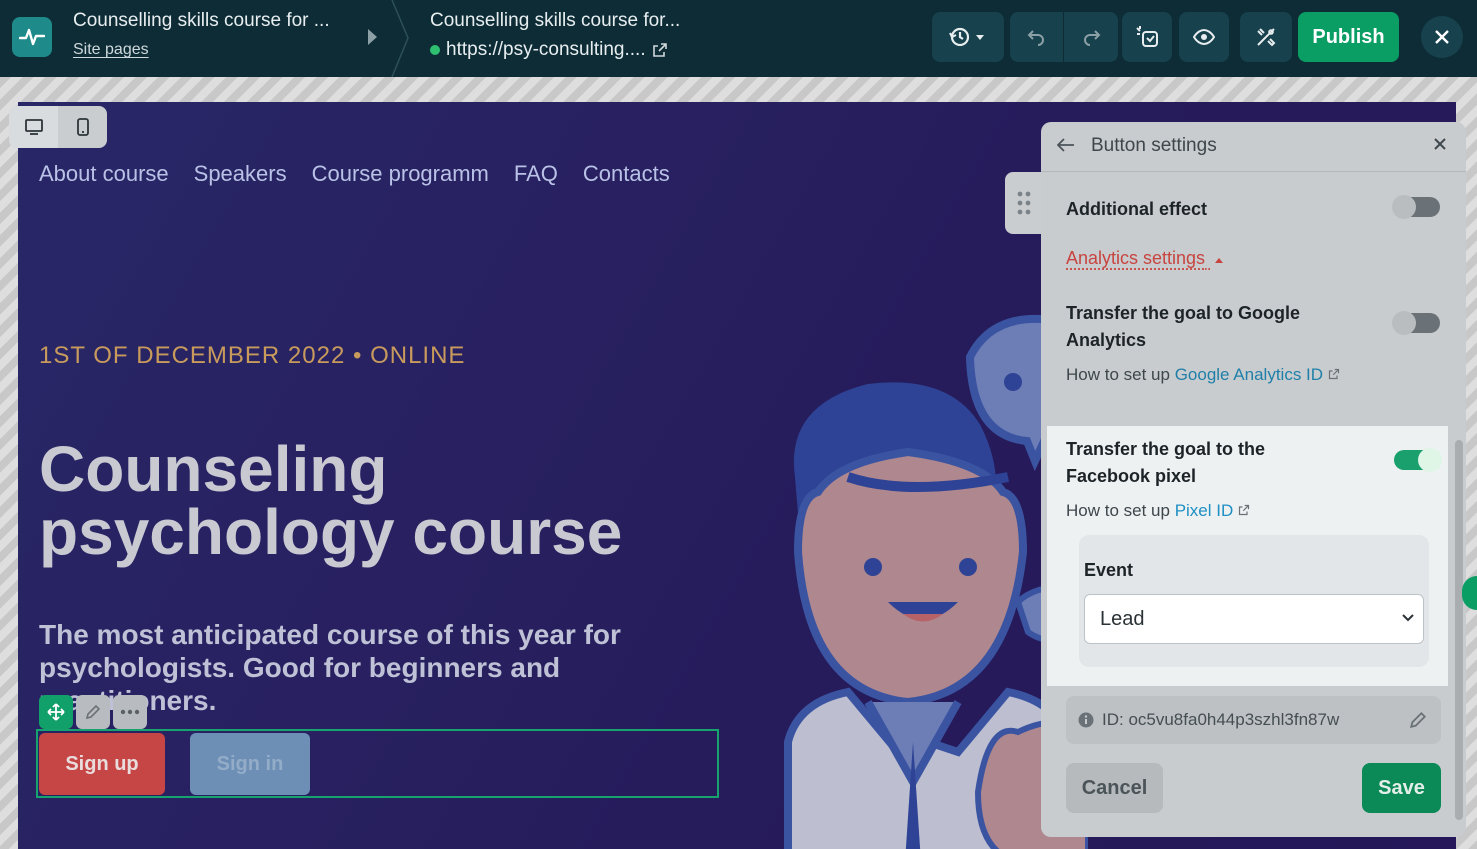 The image size is (1477, 849). What do you see at coordinates (1416, 207) in the screenshot?
I see `additional-effect-toggle` at bounding box center [1416, 207].